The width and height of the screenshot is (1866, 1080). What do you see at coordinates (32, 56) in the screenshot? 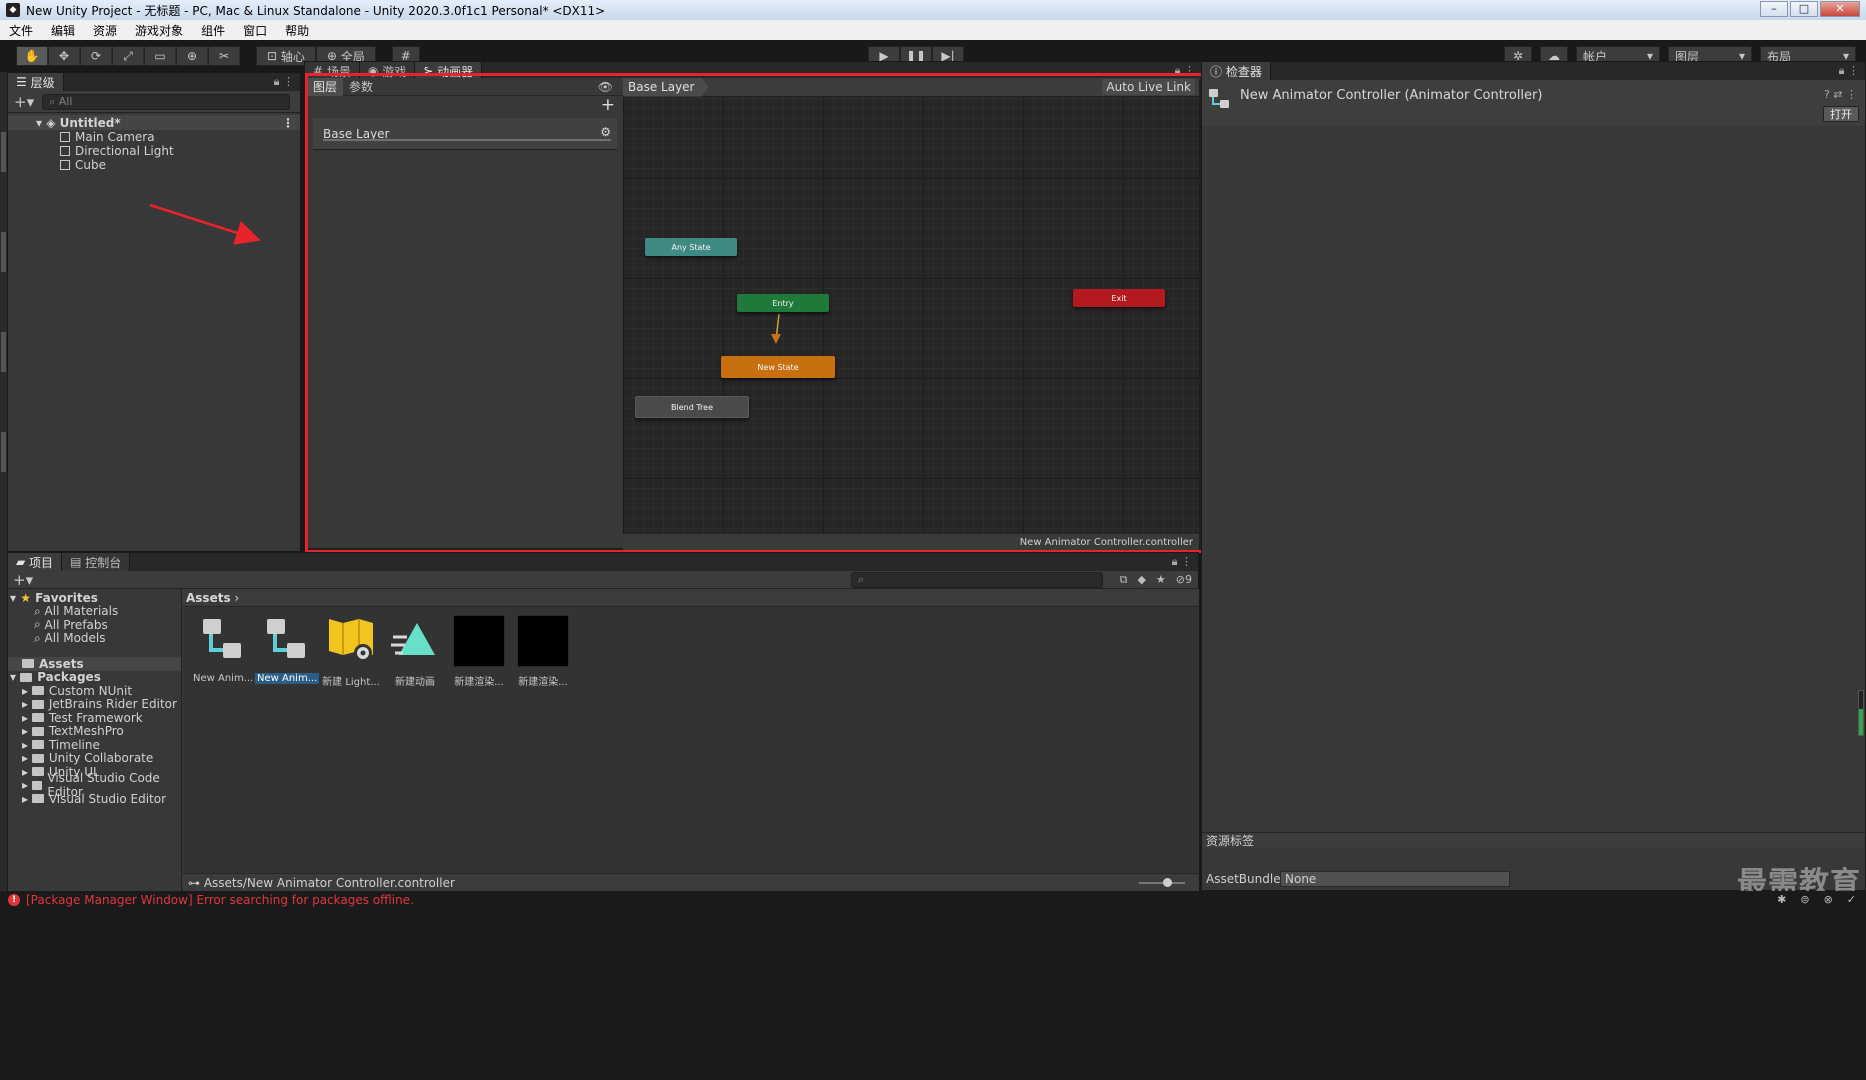
I see `hand-tool-icon: ✋` at bounding box center [32, 56].